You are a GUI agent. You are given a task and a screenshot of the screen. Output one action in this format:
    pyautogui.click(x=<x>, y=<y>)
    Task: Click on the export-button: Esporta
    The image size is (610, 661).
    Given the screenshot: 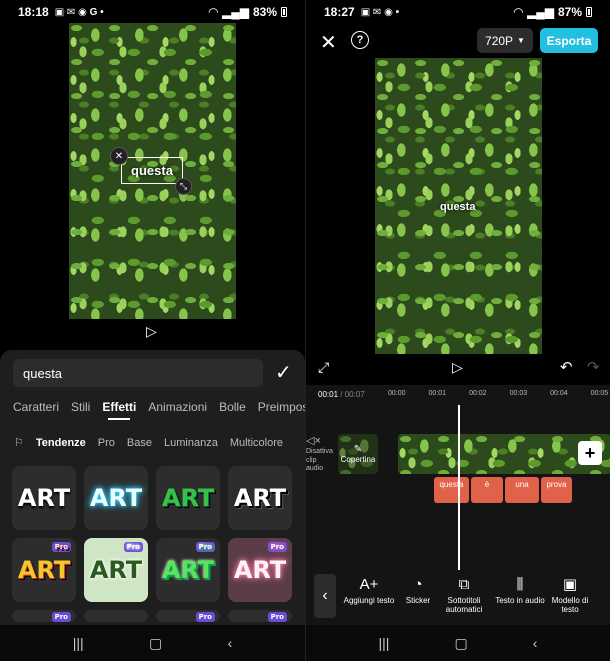 What is the action you would take?
    pyautogui.click(x=569, y=40)
    